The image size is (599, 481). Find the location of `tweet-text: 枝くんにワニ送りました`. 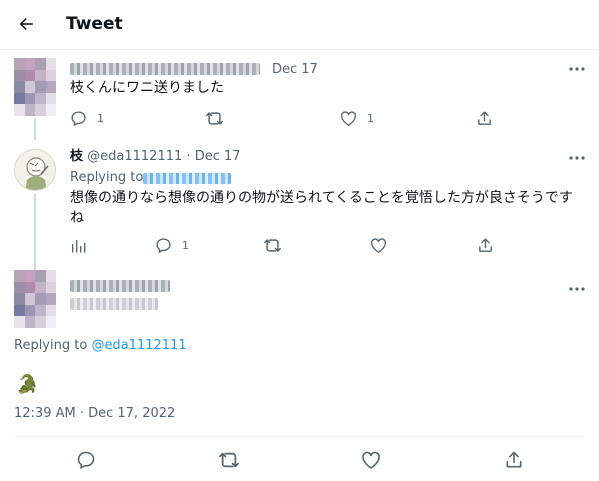

tweet-text: 枝くんにワニ送りました is located at coordinates (147, 88).